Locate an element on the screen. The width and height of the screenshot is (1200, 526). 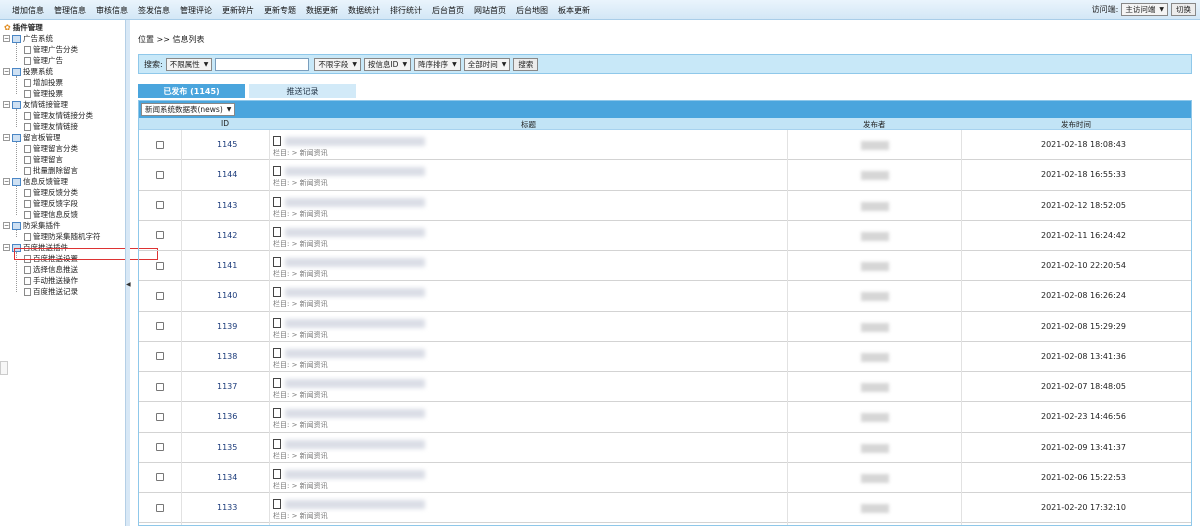
row-id: 1135 is located at coordinates (227, 447).